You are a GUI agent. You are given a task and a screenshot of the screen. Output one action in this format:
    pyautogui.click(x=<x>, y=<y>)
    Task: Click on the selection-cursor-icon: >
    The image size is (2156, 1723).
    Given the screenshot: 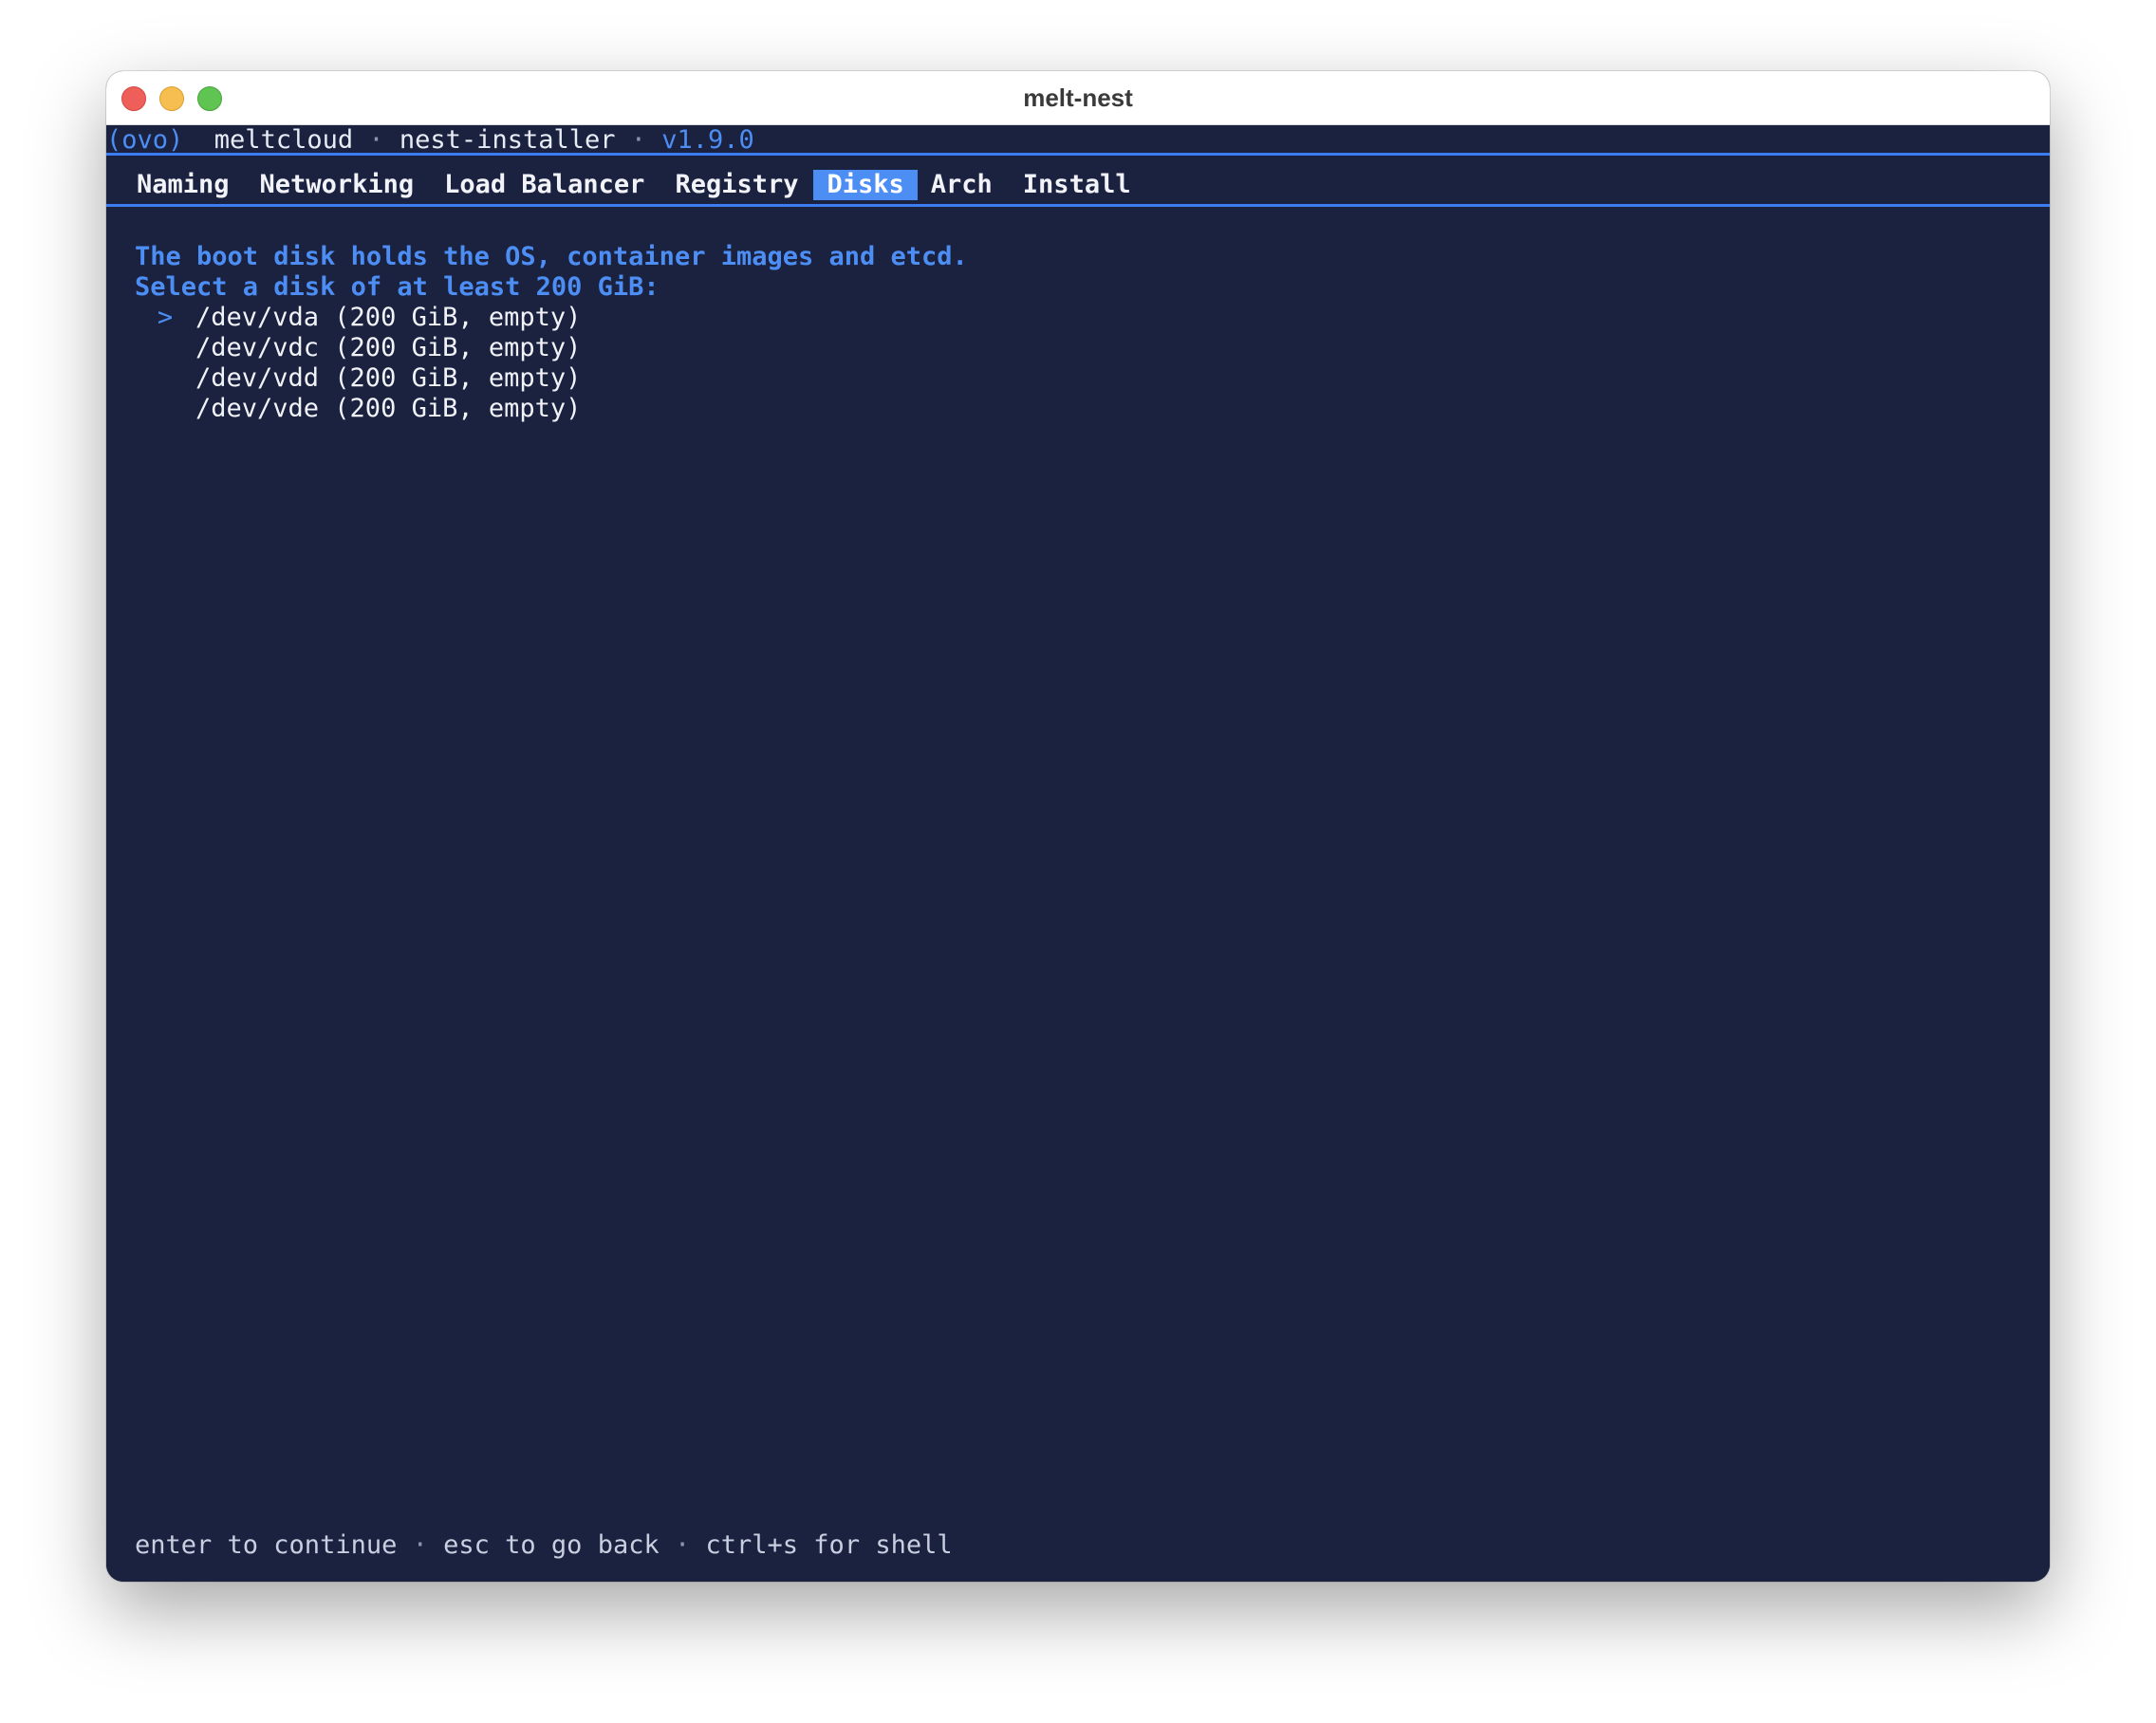 What is the action you would take?
    pyautogui.click(x=165, y=317)
    